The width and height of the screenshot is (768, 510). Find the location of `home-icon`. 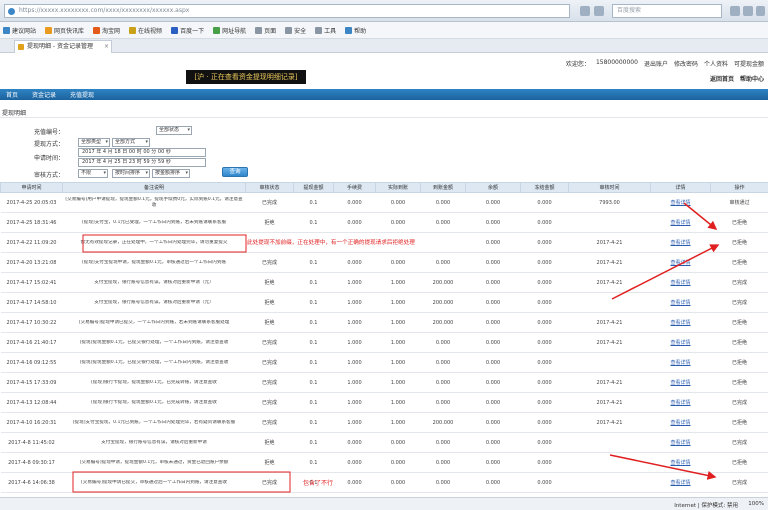

home-icon is located at coordinates (735, 11).